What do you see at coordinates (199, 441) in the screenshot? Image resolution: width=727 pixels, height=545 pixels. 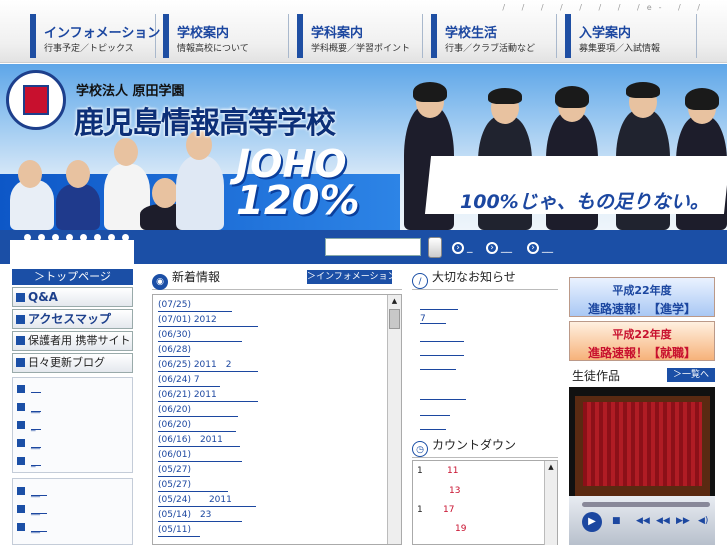 I see `news-item: (06/16) 2011` at bounding box center [199, 441].